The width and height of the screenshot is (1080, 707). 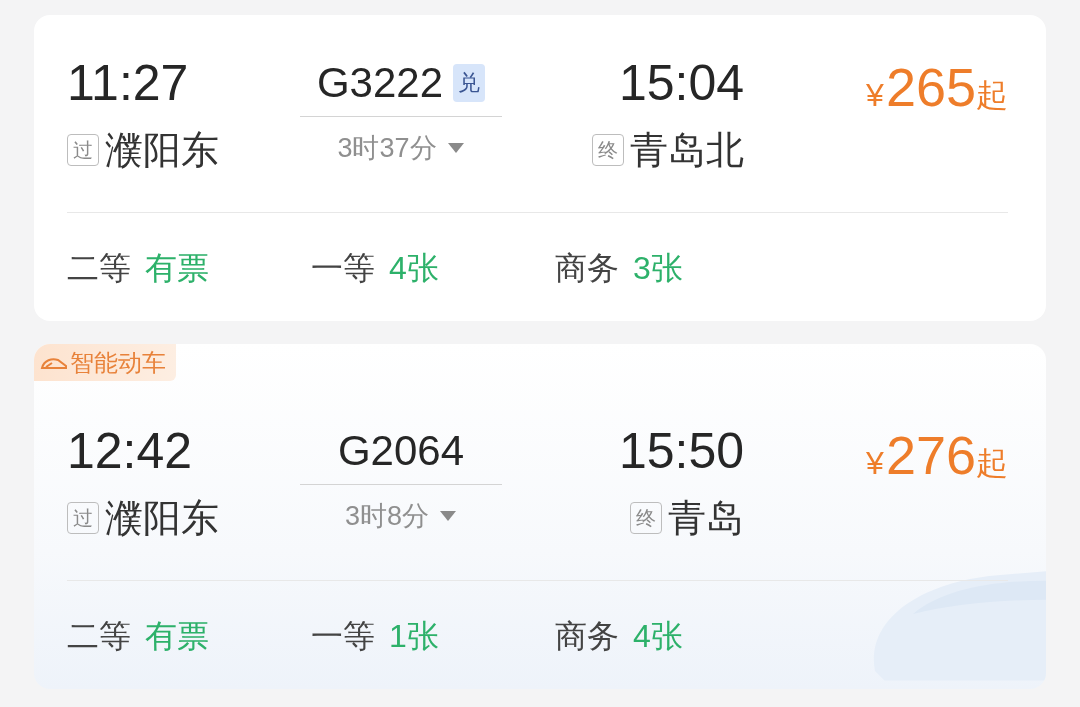 I want to click on price: ¥276起, so click(x=937, y=456).